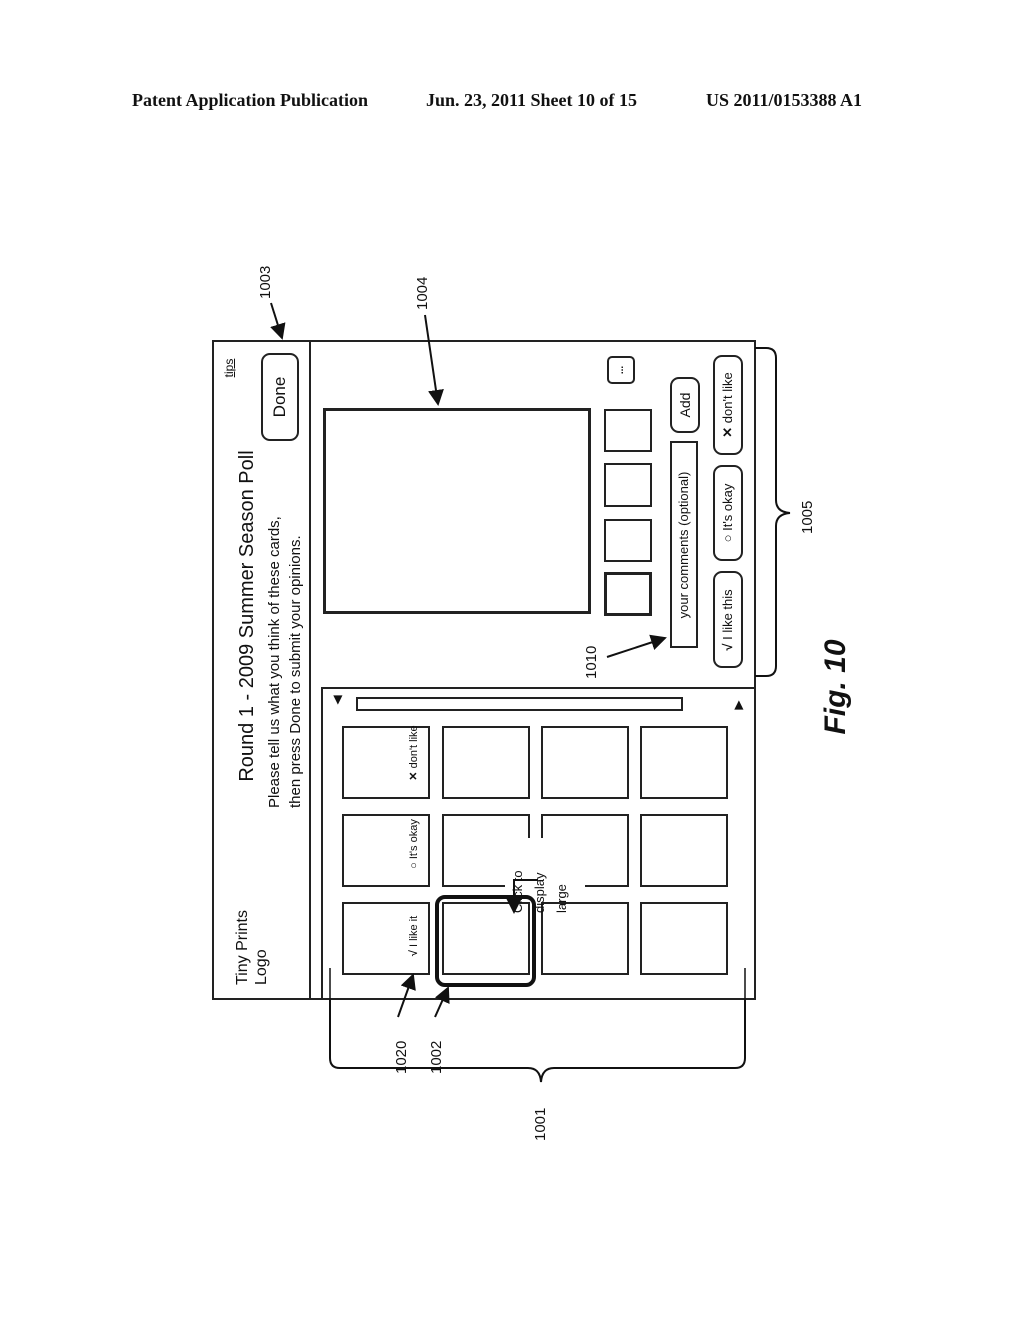 Image resolution: width=1024 pixels, height=1320 pixels. I want to click on scroll-right-button: ▶, so click(738, 705).